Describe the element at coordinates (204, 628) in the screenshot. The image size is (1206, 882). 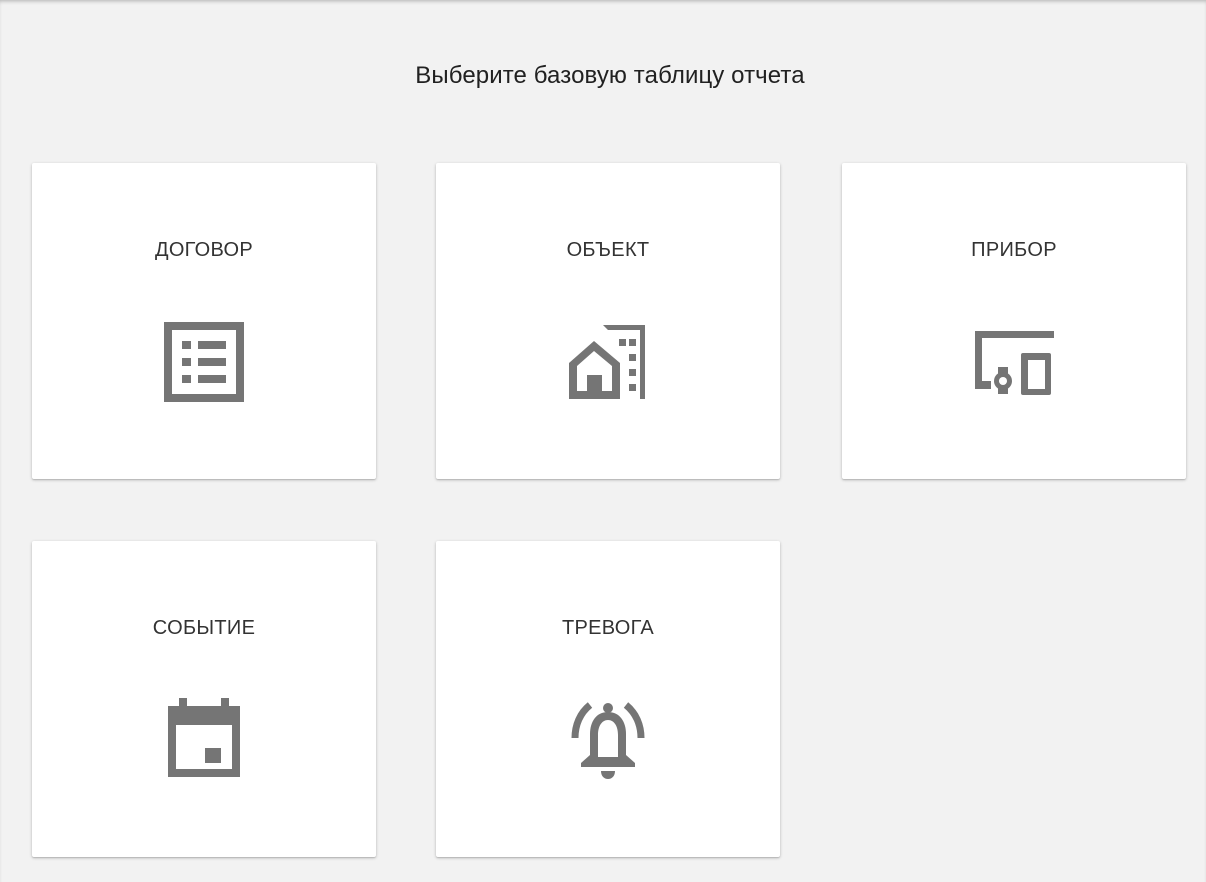
I see `card-label: СОБЫТИЕ` at that location.